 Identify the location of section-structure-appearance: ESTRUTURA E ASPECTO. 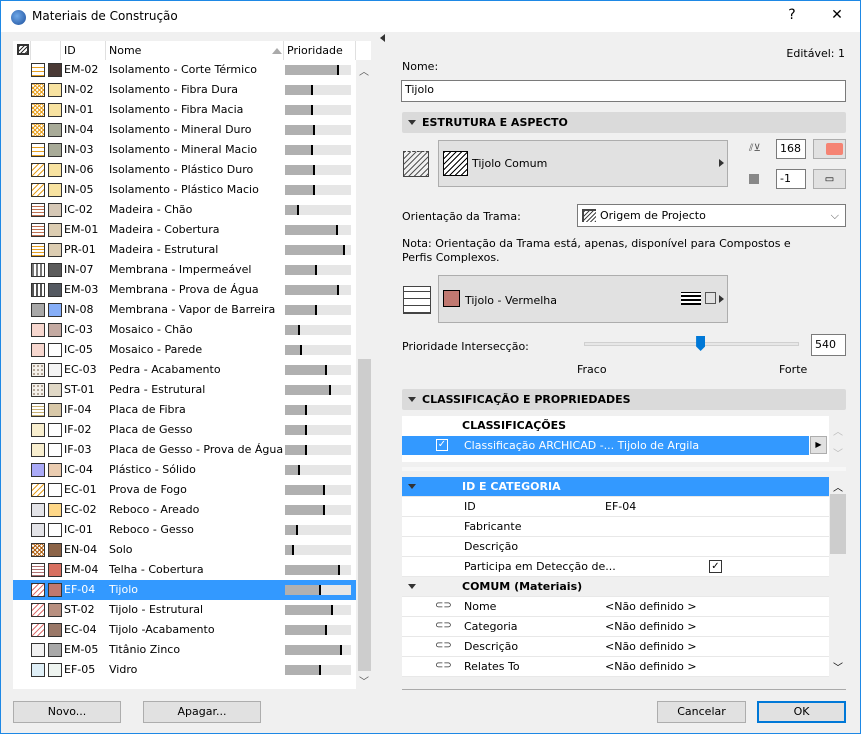
(624, 122).